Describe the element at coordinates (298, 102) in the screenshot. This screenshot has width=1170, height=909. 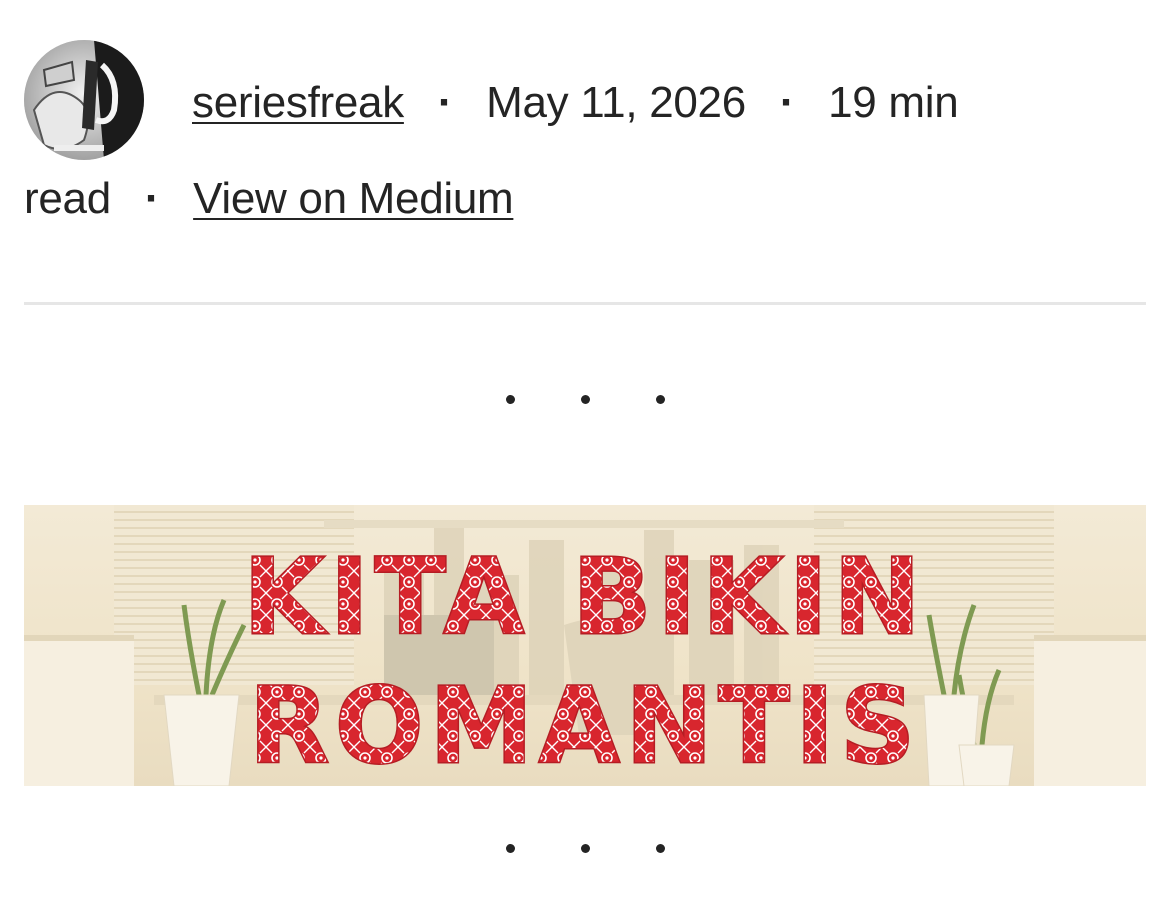
I see `author-username-link: seriesfreak` at that location.